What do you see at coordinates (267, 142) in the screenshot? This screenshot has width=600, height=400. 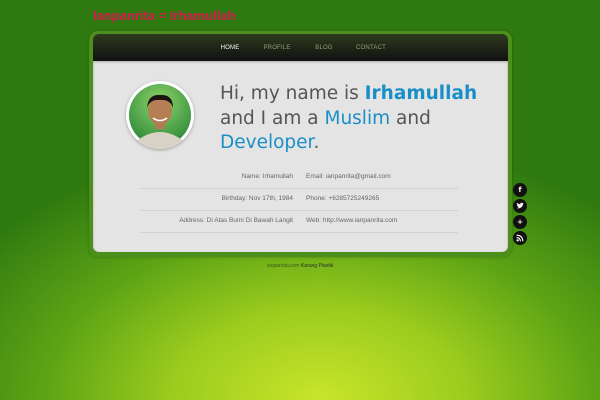 I see `intro-role: Developer` at bounding box center [267, 142].